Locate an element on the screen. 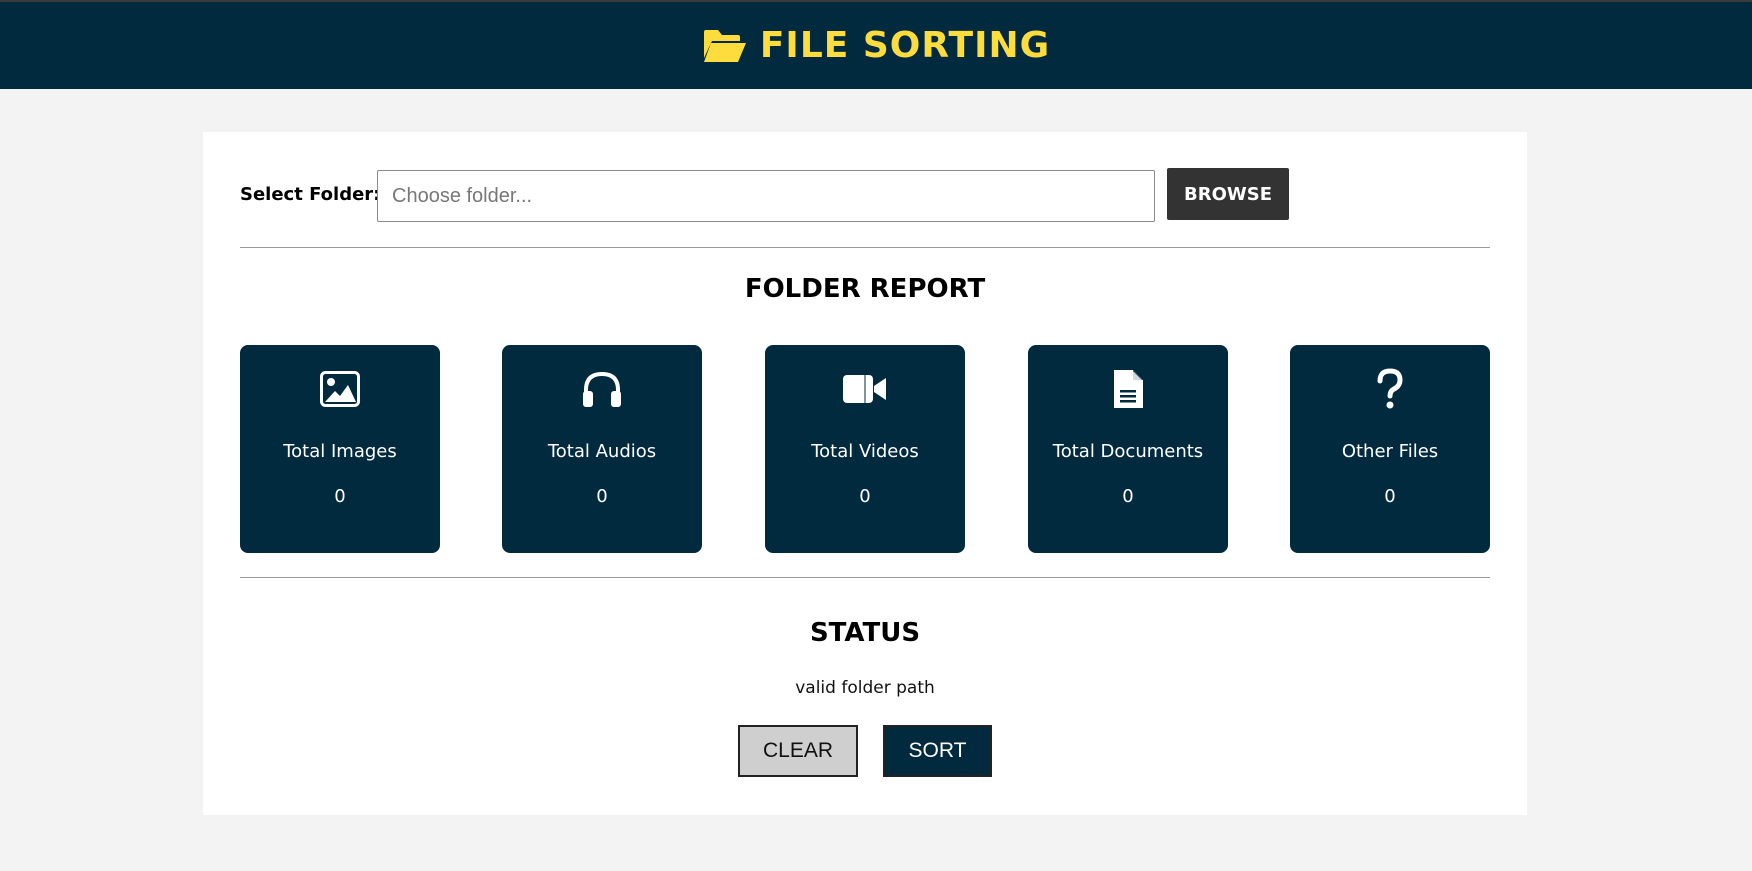 The width and height of the screenshot is (1752, 871). tile-label: Total Videos is located at coordinates (865, 451).